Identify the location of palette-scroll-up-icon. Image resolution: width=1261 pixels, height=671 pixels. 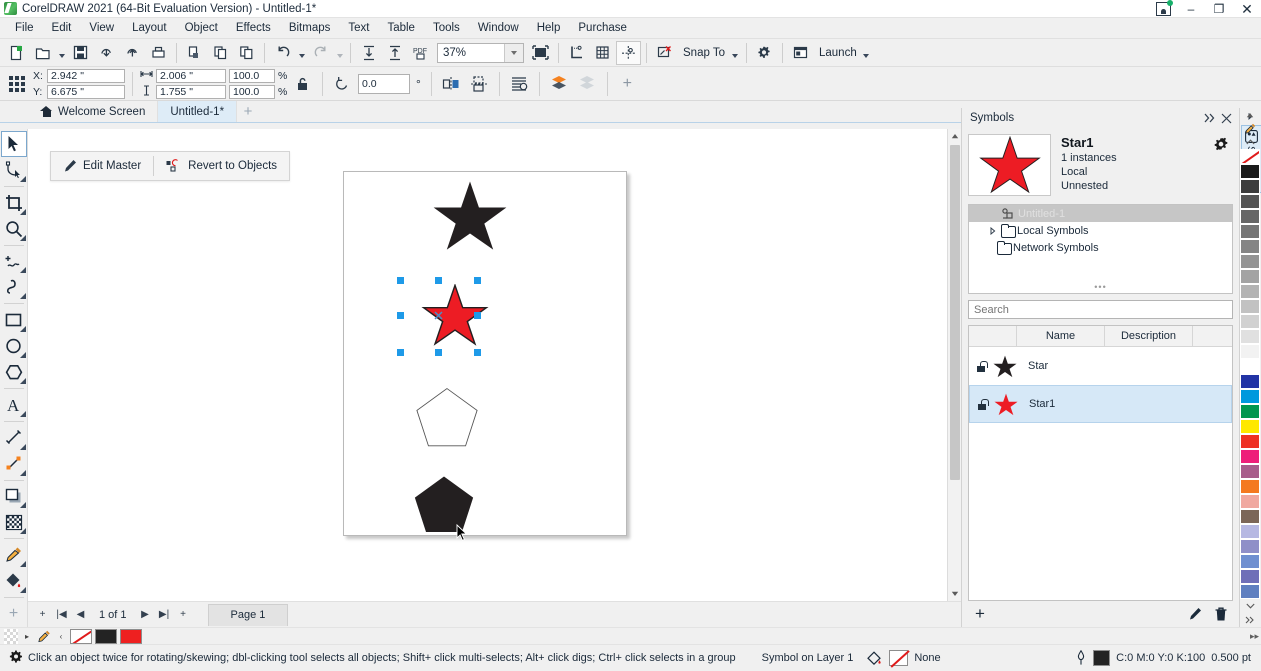
(1250, 115).